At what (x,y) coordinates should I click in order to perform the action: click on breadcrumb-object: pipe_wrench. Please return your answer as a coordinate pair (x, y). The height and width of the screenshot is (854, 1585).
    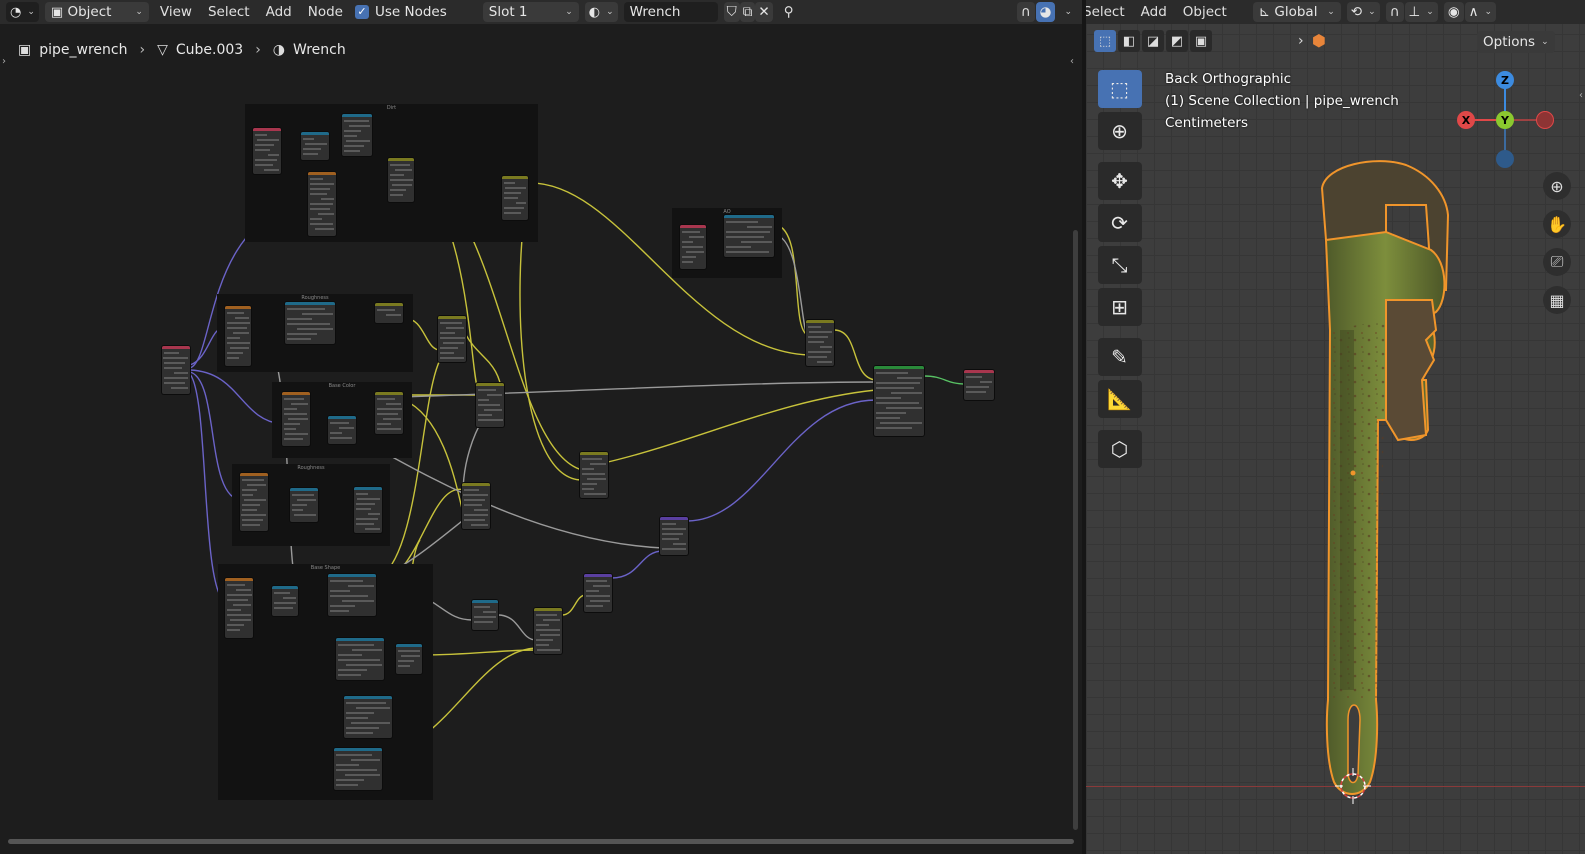
    Looking at the image, I should click on (83, 50).